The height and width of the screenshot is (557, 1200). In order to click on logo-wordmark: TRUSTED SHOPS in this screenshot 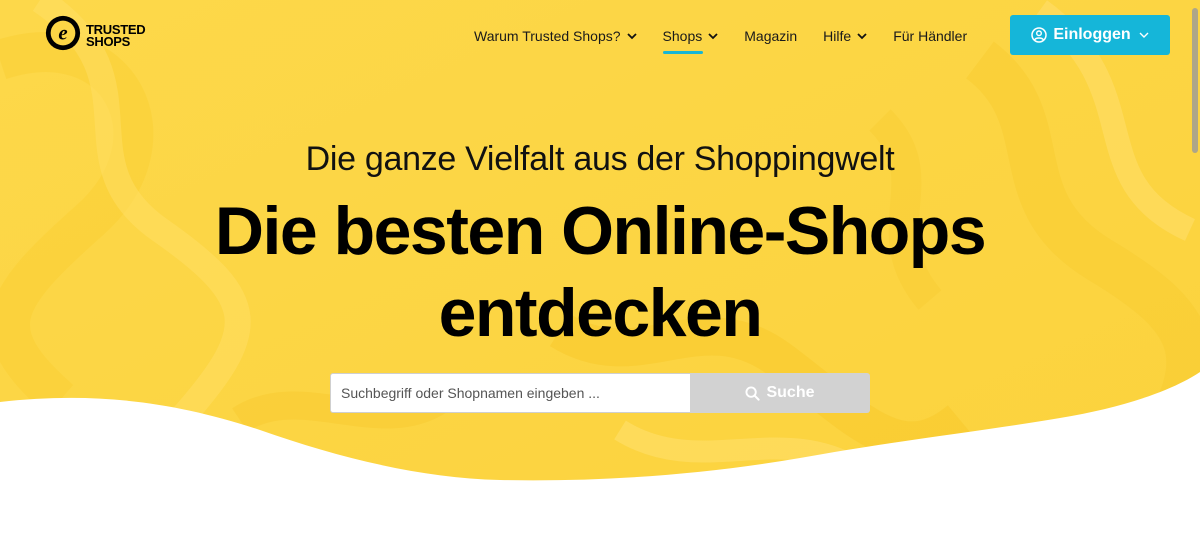, I will do `click(116, 33)`.